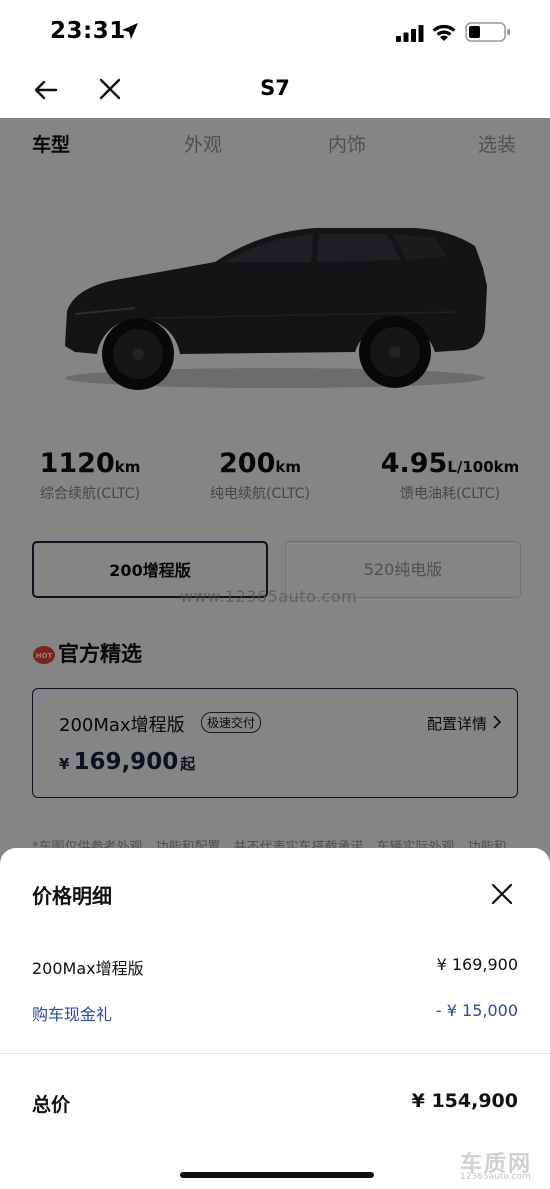 This screenshot has height=1189, width=550. I want to click on total-label: 总价, so click(51, 1105).